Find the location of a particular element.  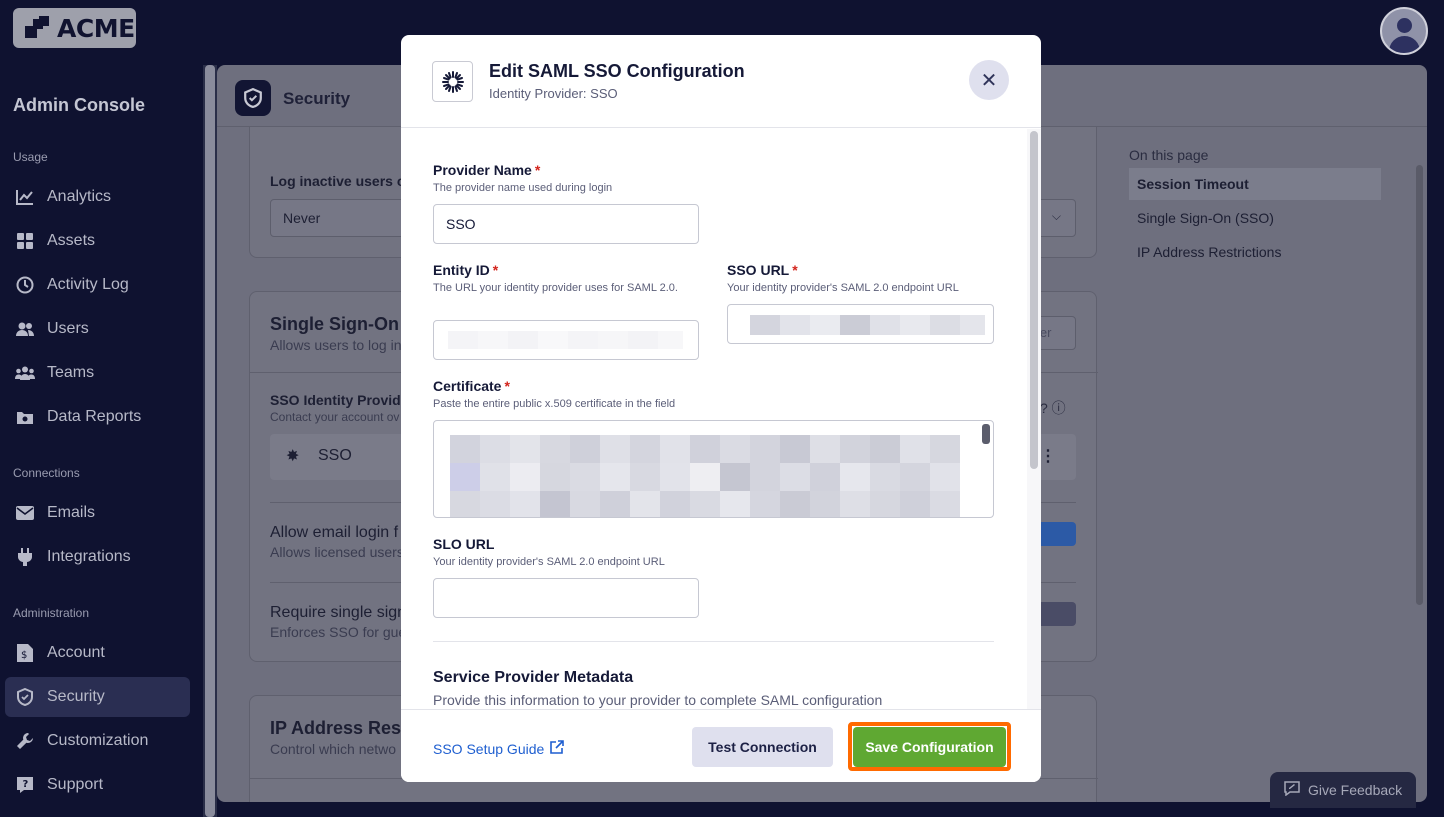

shield-icon is located at coordinates (25, 697).